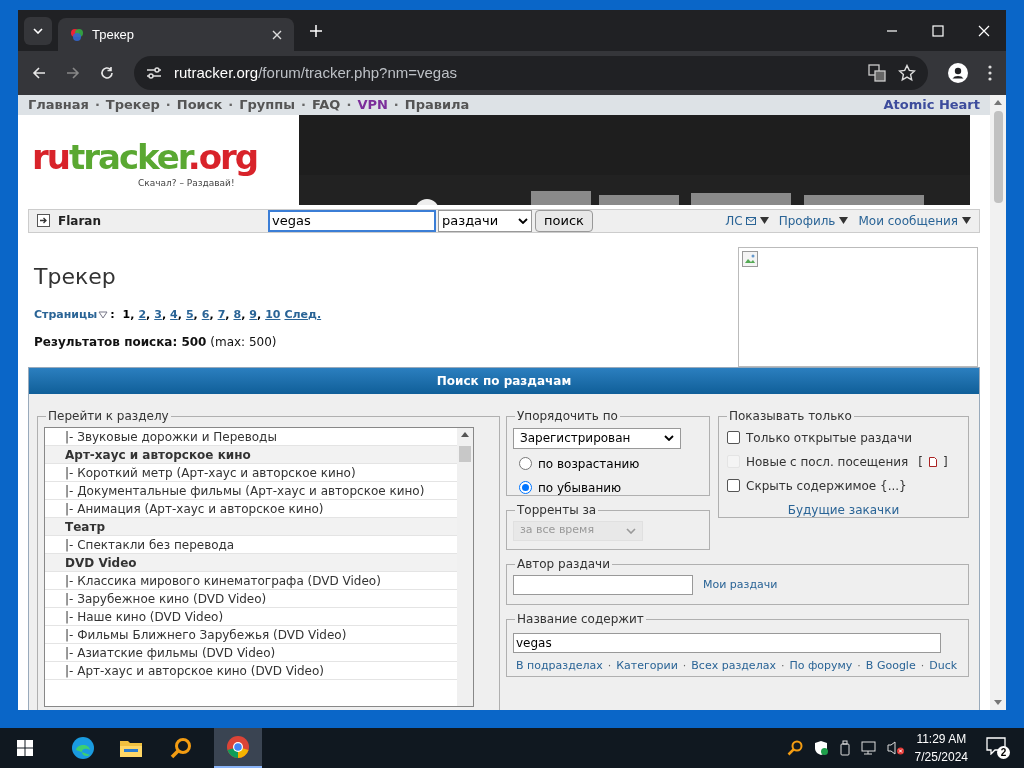  Describe the element at coordinates (564, 220) in the screenshot. I see `search-button: поиск` at that location.